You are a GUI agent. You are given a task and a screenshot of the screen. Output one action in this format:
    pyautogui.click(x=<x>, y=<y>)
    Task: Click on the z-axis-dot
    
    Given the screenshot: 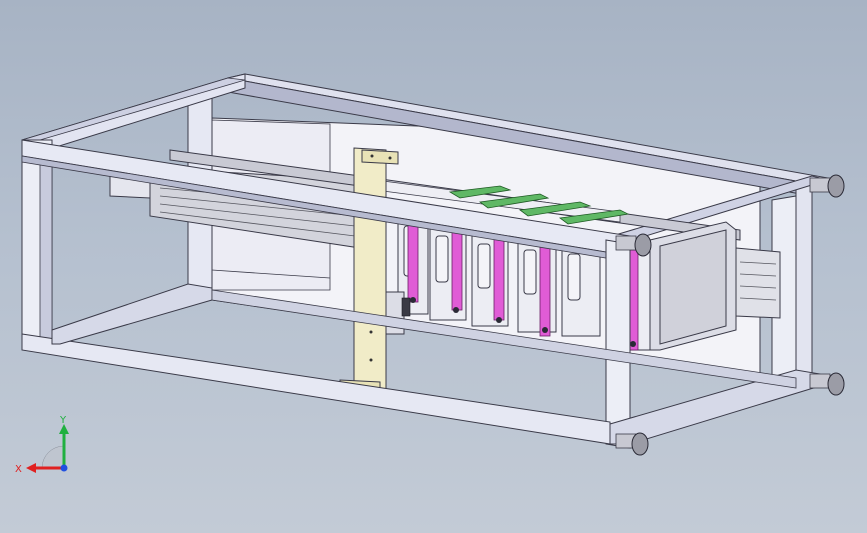 What is the action you would take?
    pyautogui.click(x=64, y=468)
    